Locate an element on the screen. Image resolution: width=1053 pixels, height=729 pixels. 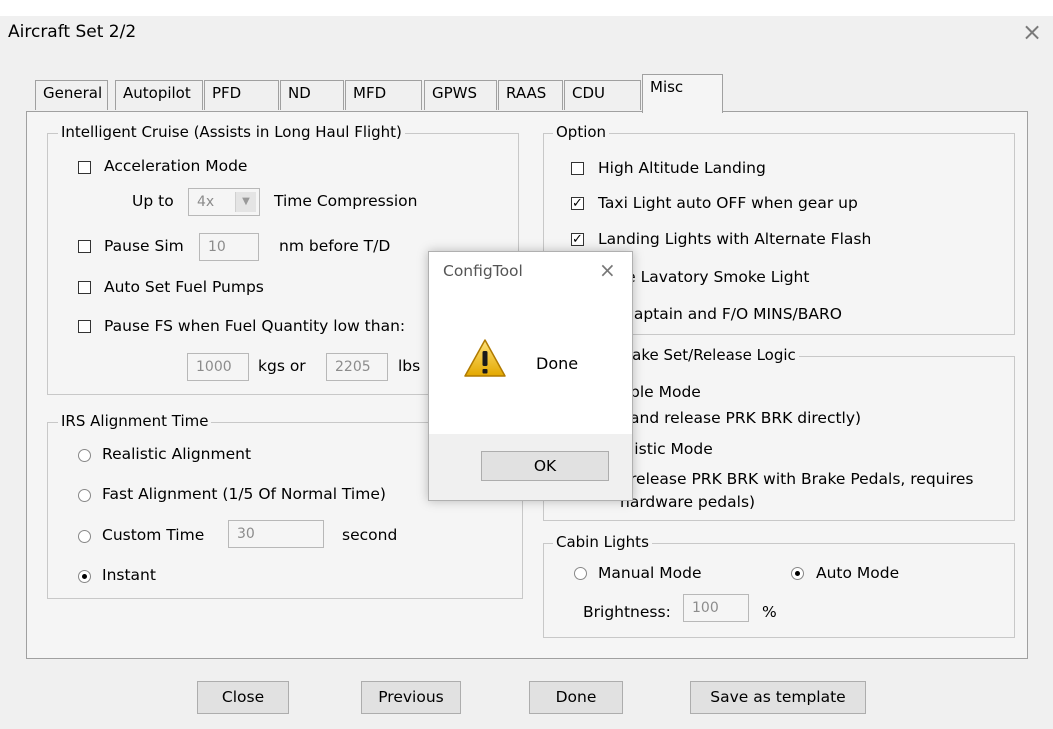
irs-alignment-legend: IRS Alignment Time is located at coordinates (135, 421).